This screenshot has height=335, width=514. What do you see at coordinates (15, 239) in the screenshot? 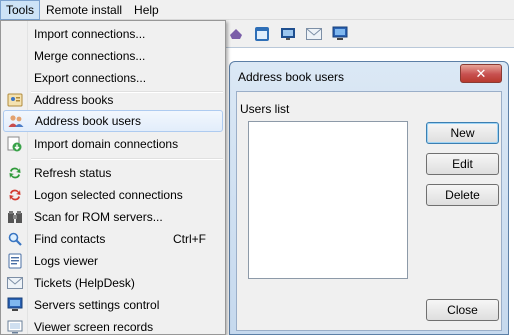
I see `magnifier-icon` at bounding box center [15, 239].